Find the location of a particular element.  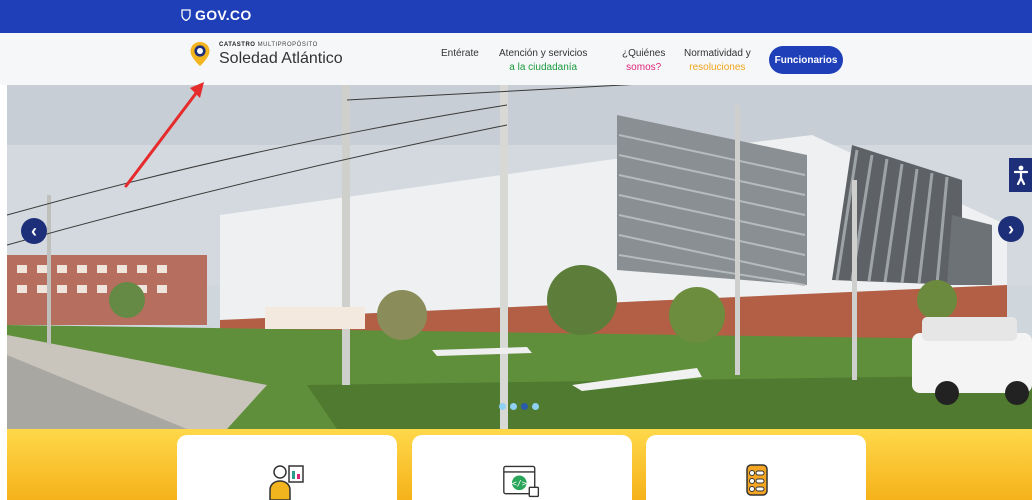

gov-logo-text: GOV.CO is located at coordinates (223, 15).